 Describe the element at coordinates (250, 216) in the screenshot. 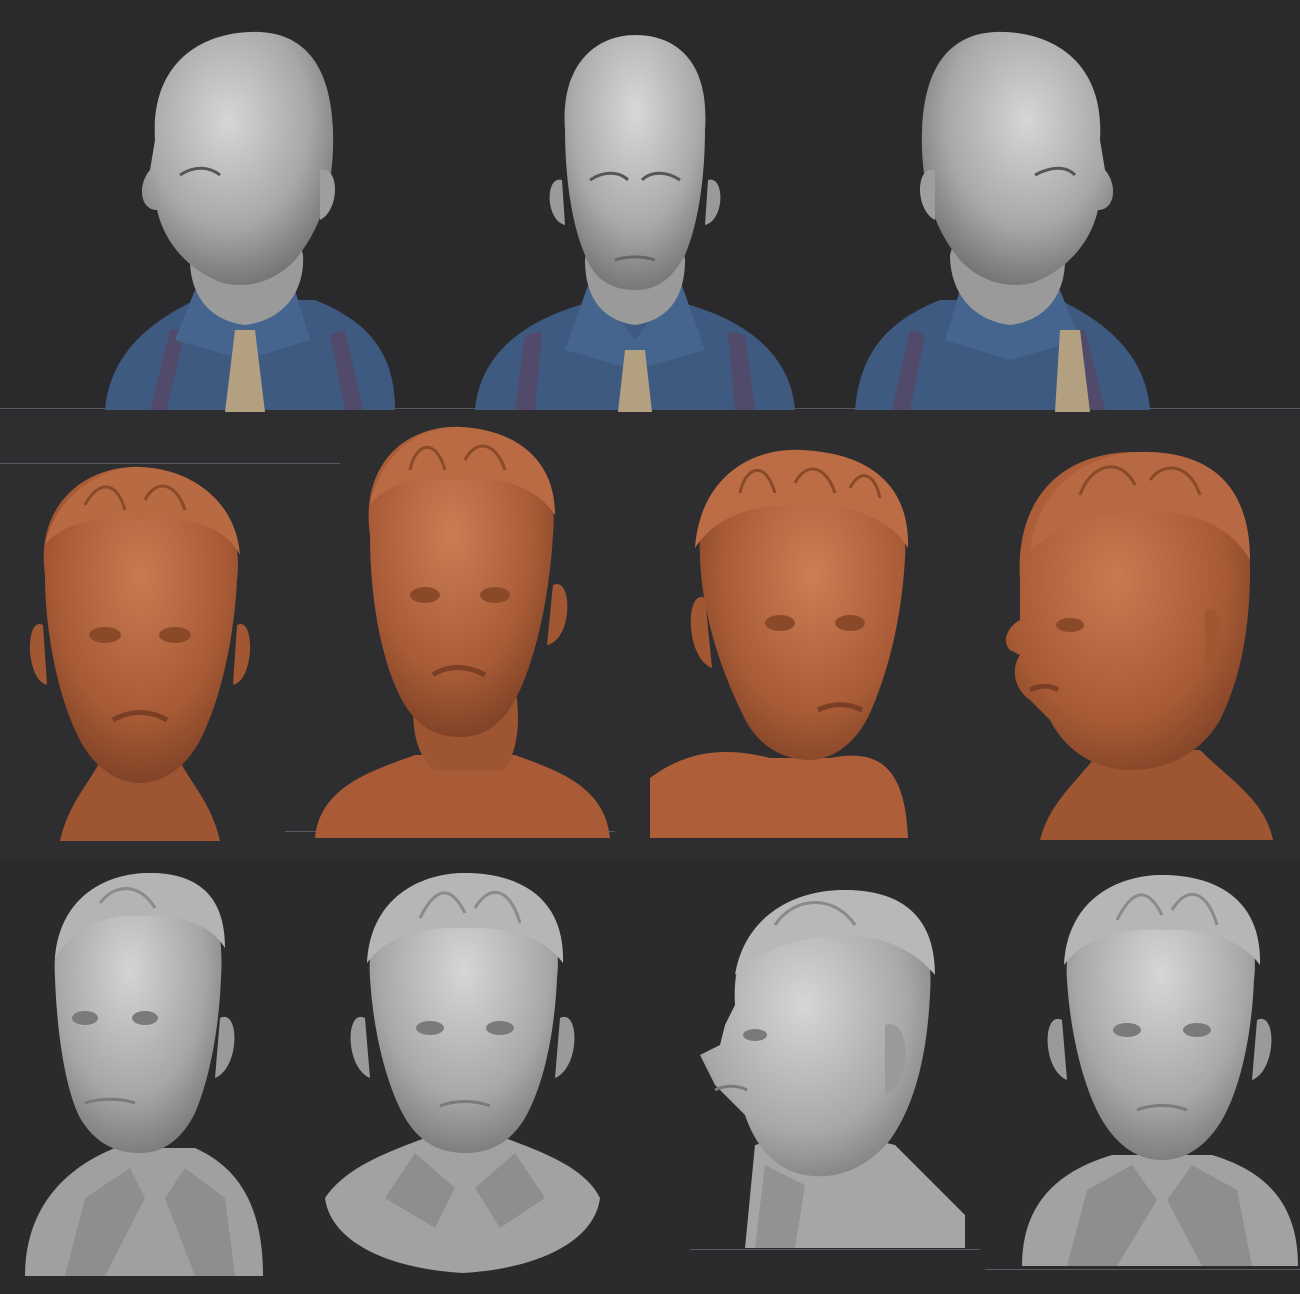

I see `bald-bust-three-quarter-left` at that location.